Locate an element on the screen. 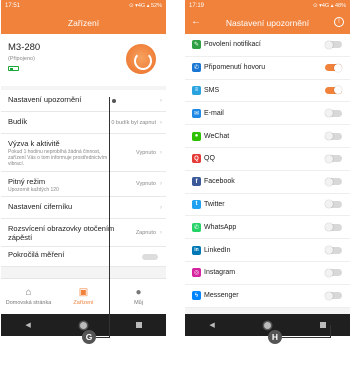 This screenshot has height=368, width=351. status-time: 17:51 is located at coordinates (13, 6).